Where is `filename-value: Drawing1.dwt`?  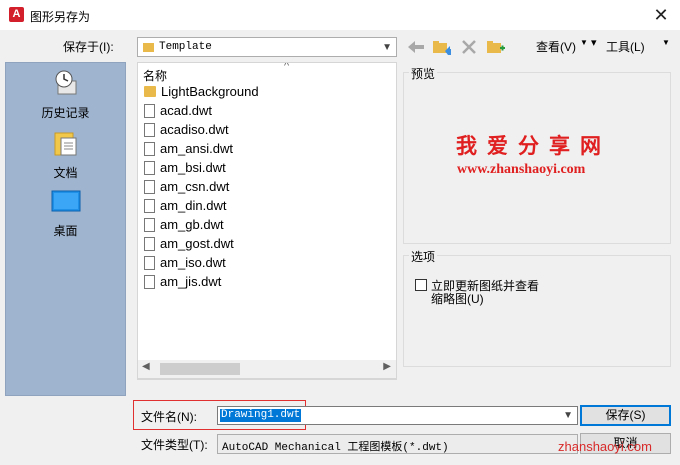 filename-value: Drawing1.dwt is located at coordinates (261, 415).